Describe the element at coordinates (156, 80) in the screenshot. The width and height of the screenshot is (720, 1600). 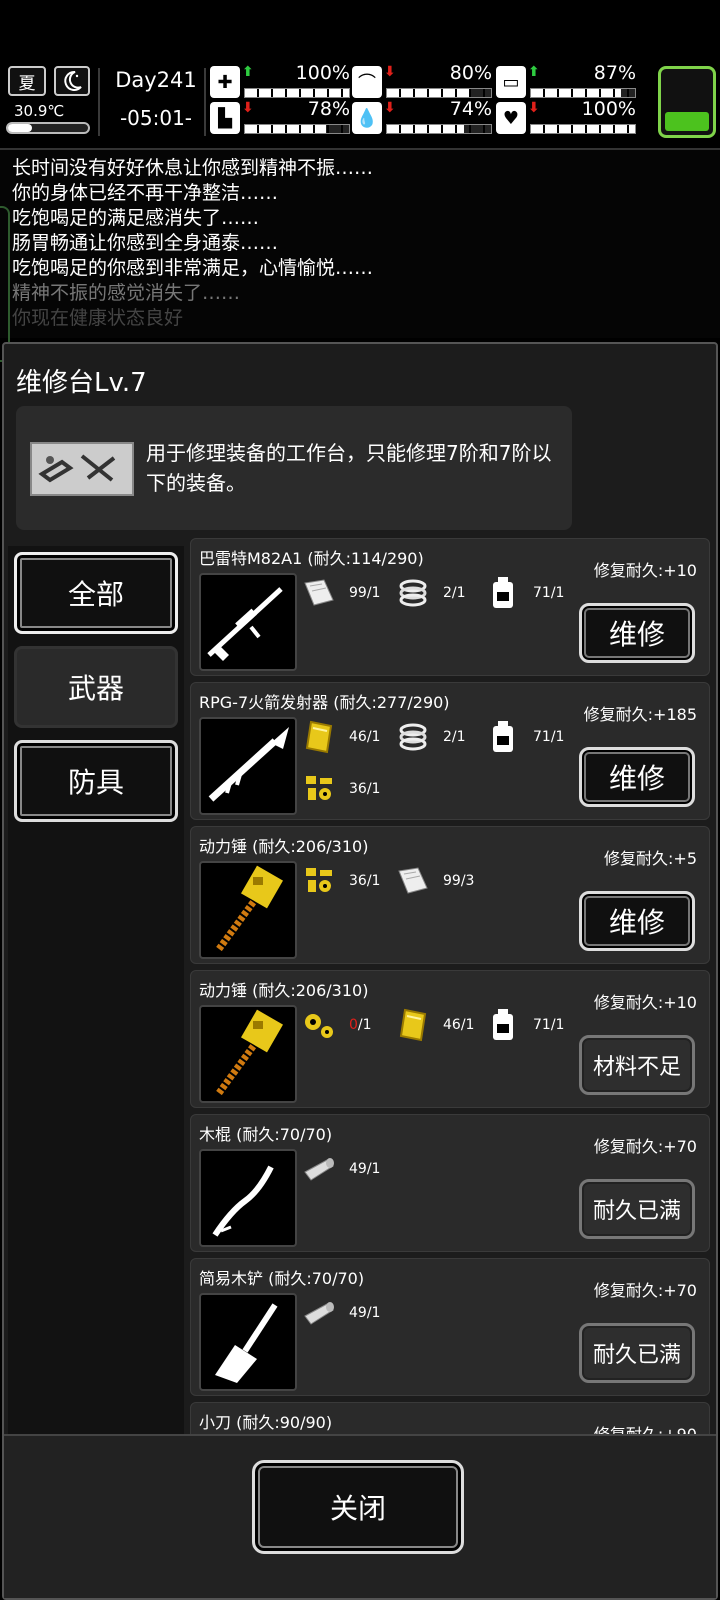
I see `day-counter: Day241` at that location.